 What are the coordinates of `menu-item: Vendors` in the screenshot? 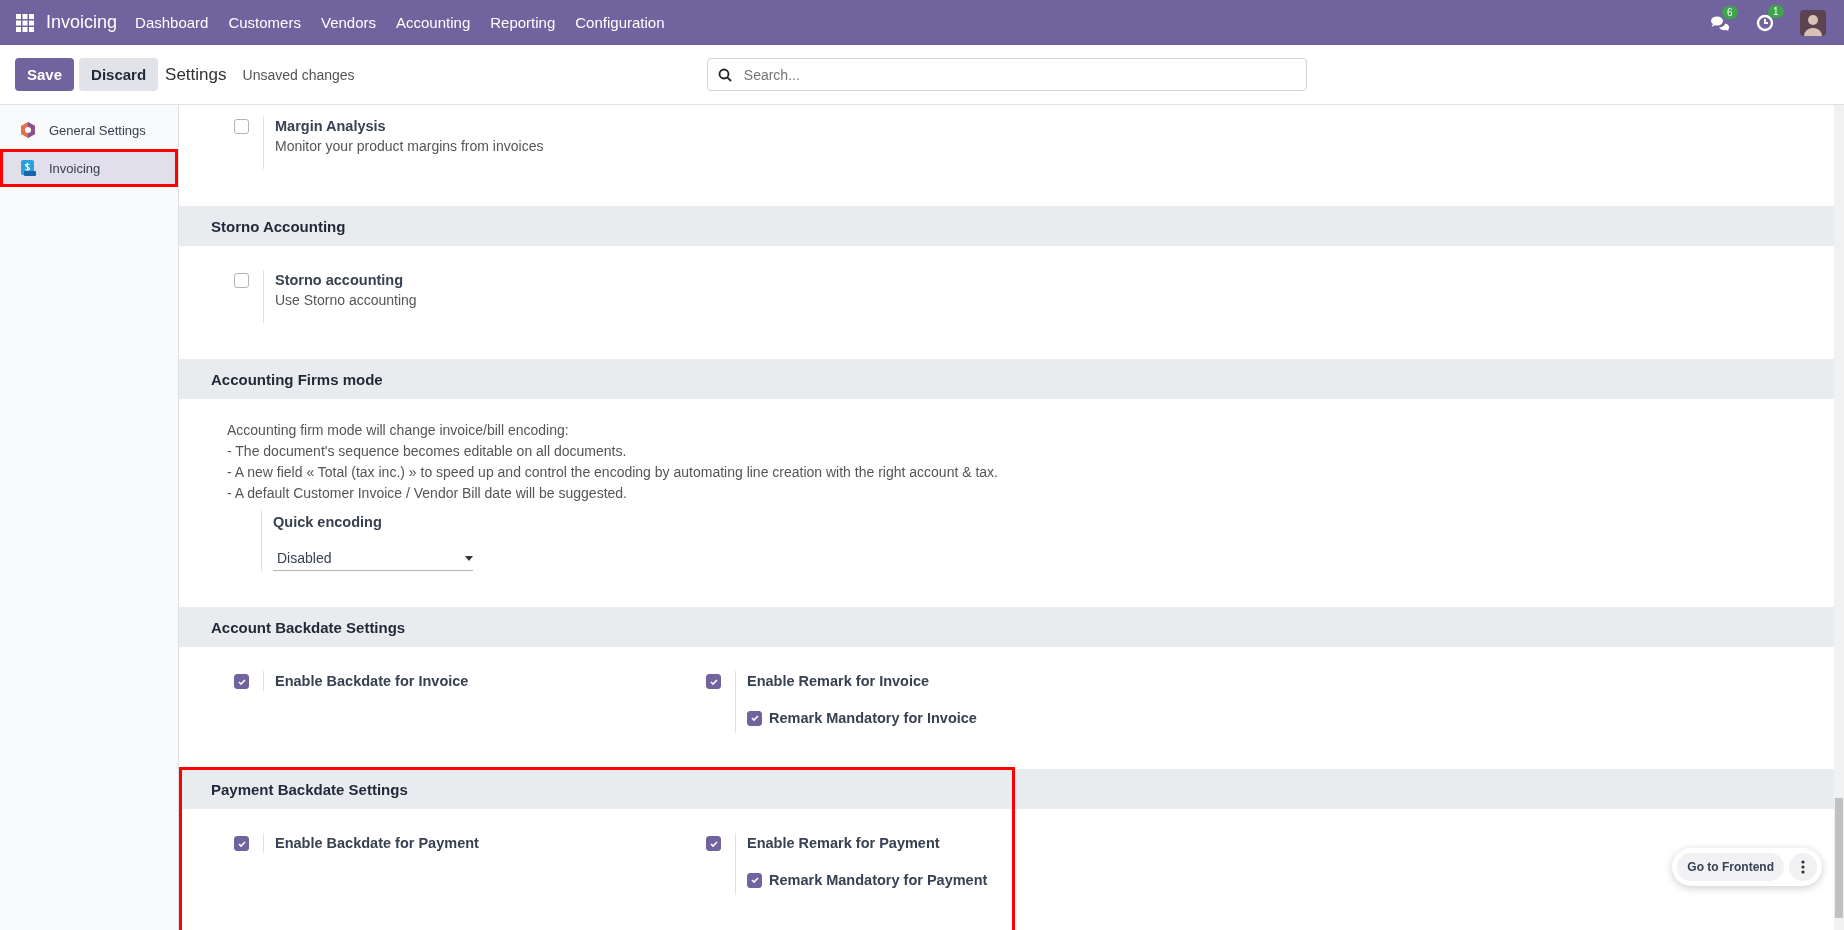 It's located at (348, 22).